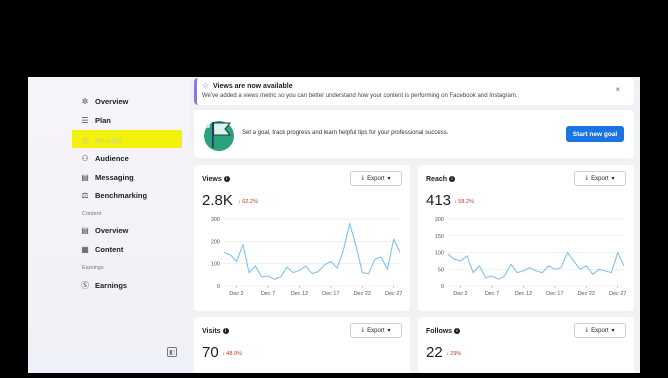  I want to click on sidebar-item-label: Plan, so click(103, 120).